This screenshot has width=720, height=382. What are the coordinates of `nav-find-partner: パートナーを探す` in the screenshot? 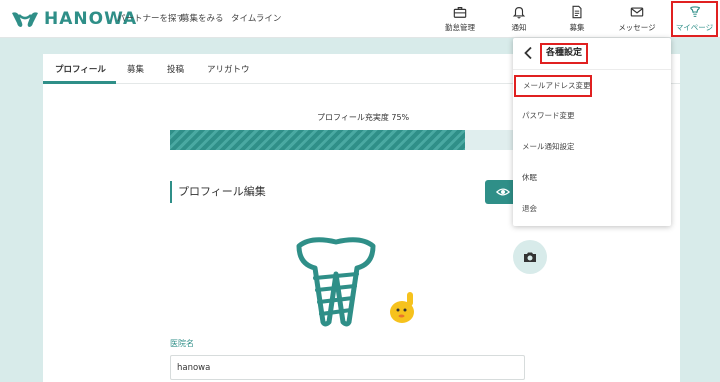 It's located at (151, 18).